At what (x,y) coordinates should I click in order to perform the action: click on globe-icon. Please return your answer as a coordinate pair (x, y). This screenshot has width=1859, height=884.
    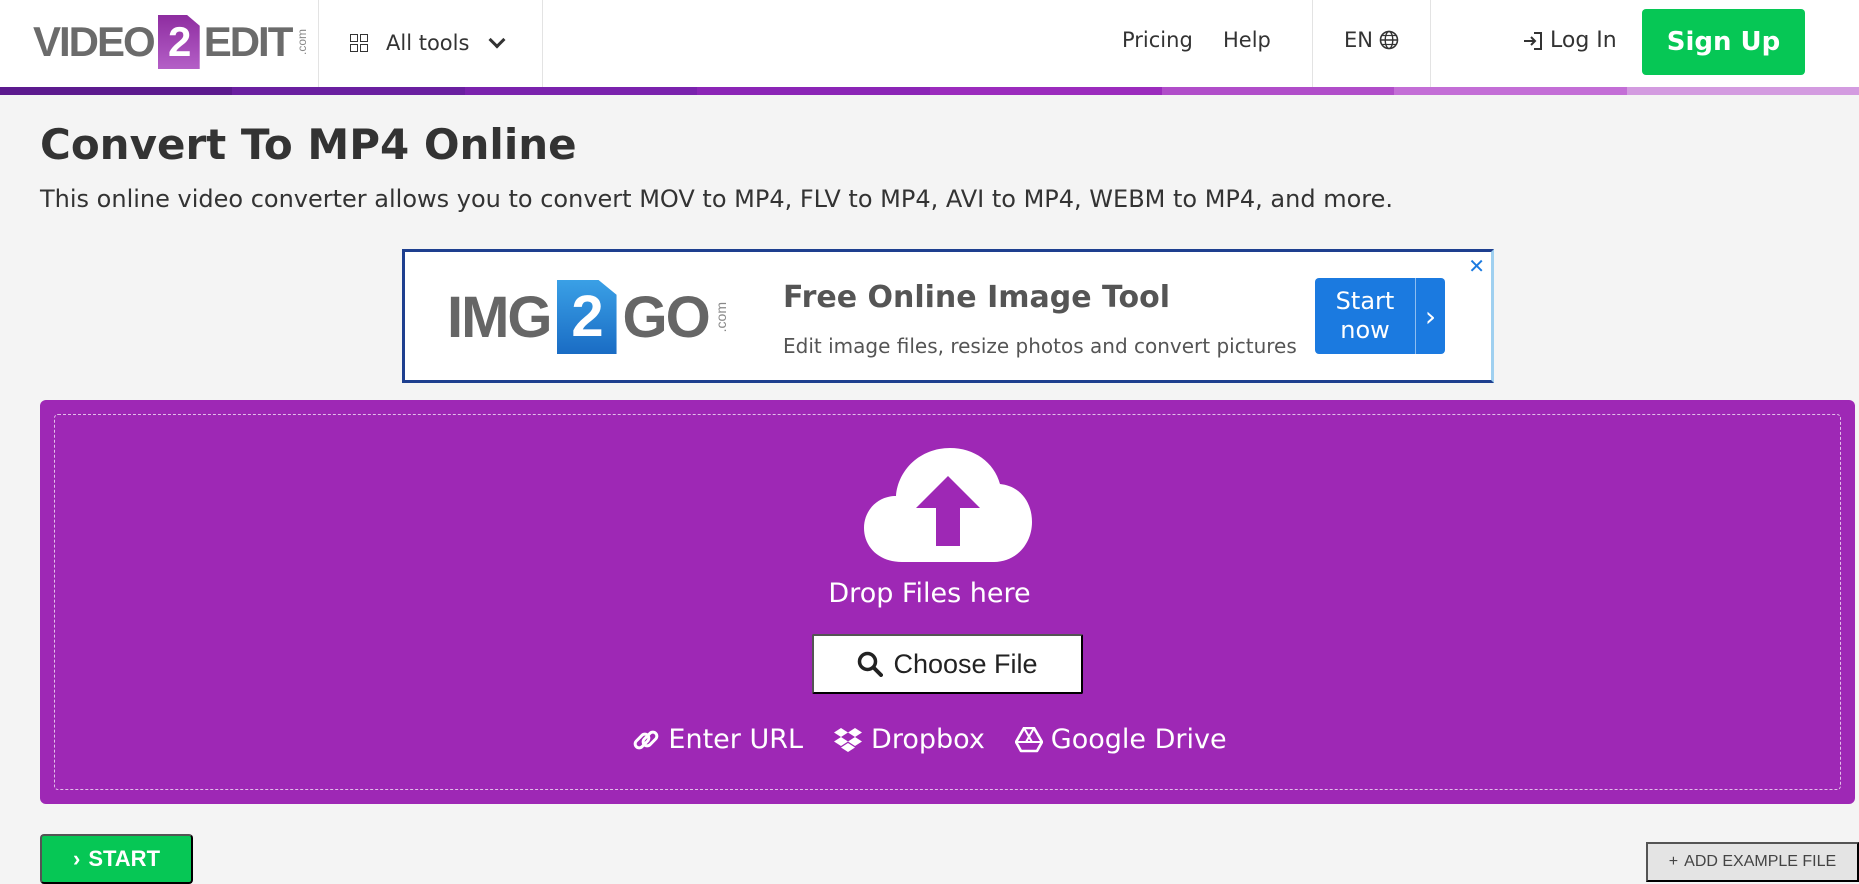
    Looking at the image, I should click on (1389, 40).